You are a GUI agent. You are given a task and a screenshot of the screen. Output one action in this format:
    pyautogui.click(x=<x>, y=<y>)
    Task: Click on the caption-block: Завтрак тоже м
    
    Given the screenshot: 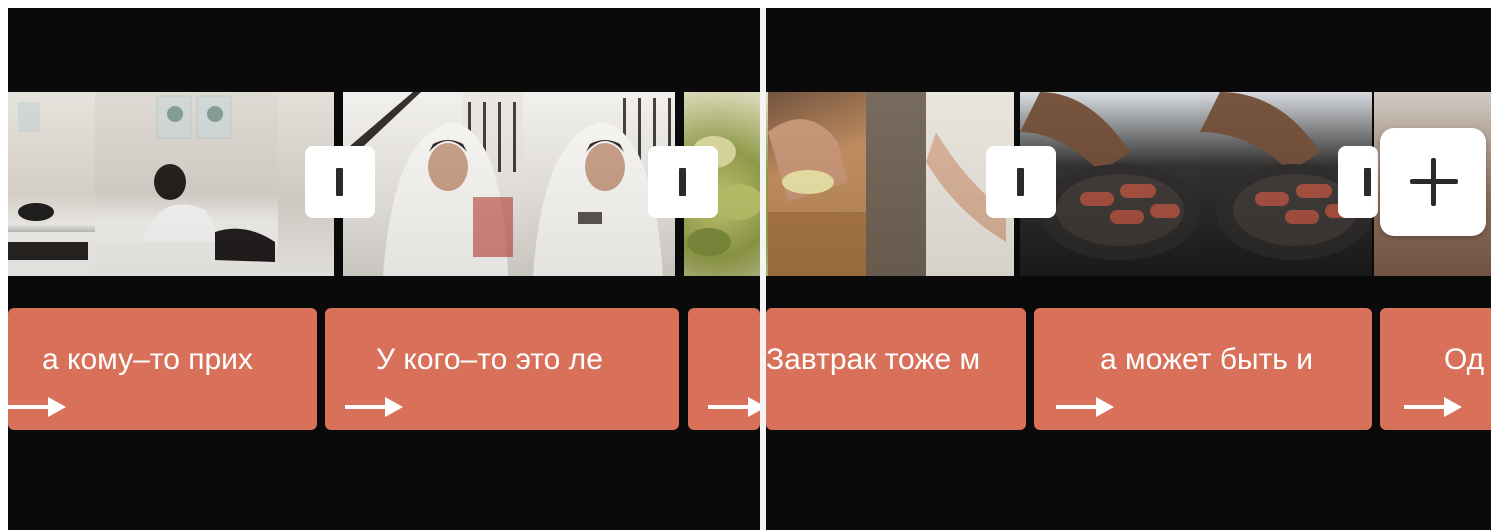 What is the action you would take?
    pyautogui.click(x=896, y=369)
    